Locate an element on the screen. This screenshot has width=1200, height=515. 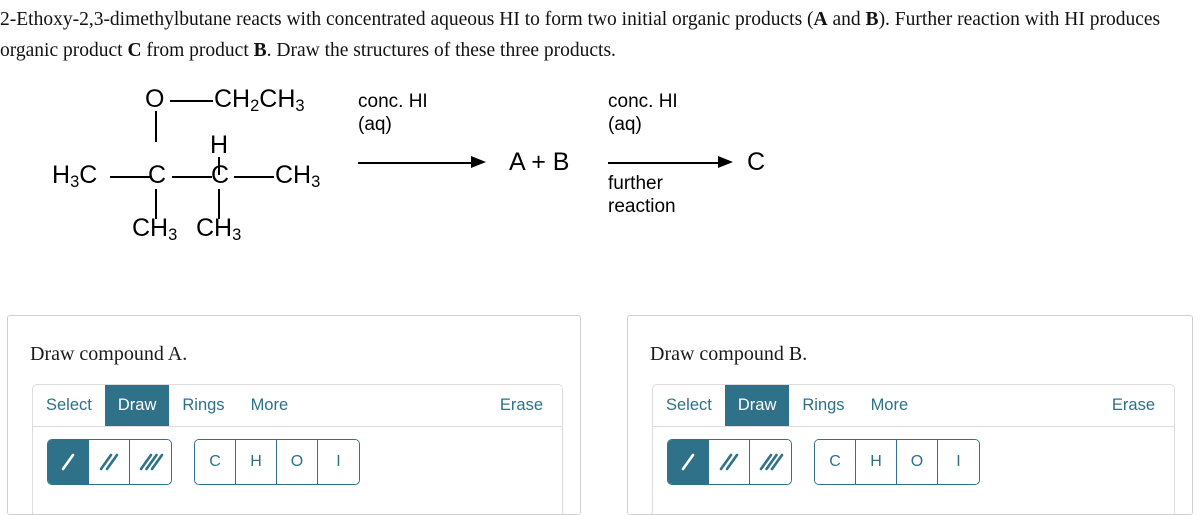
editor-b-tab-rings: Rings is located at coordinates (823, 405).